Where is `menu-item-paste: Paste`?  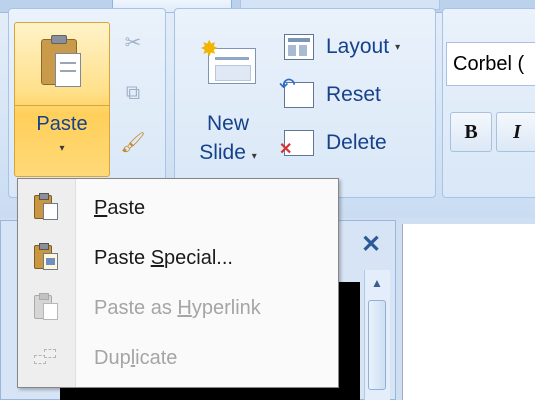
menu-item-paste: Paste is located at coordinates (178, 208).